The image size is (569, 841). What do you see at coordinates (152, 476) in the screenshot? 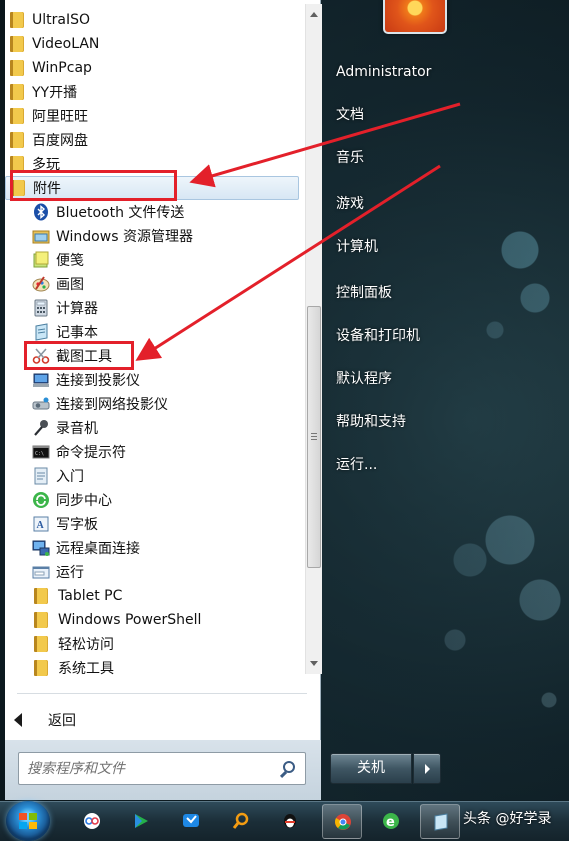
I see `accessory-getting-started: 入门` at bounding box center [152, 476].